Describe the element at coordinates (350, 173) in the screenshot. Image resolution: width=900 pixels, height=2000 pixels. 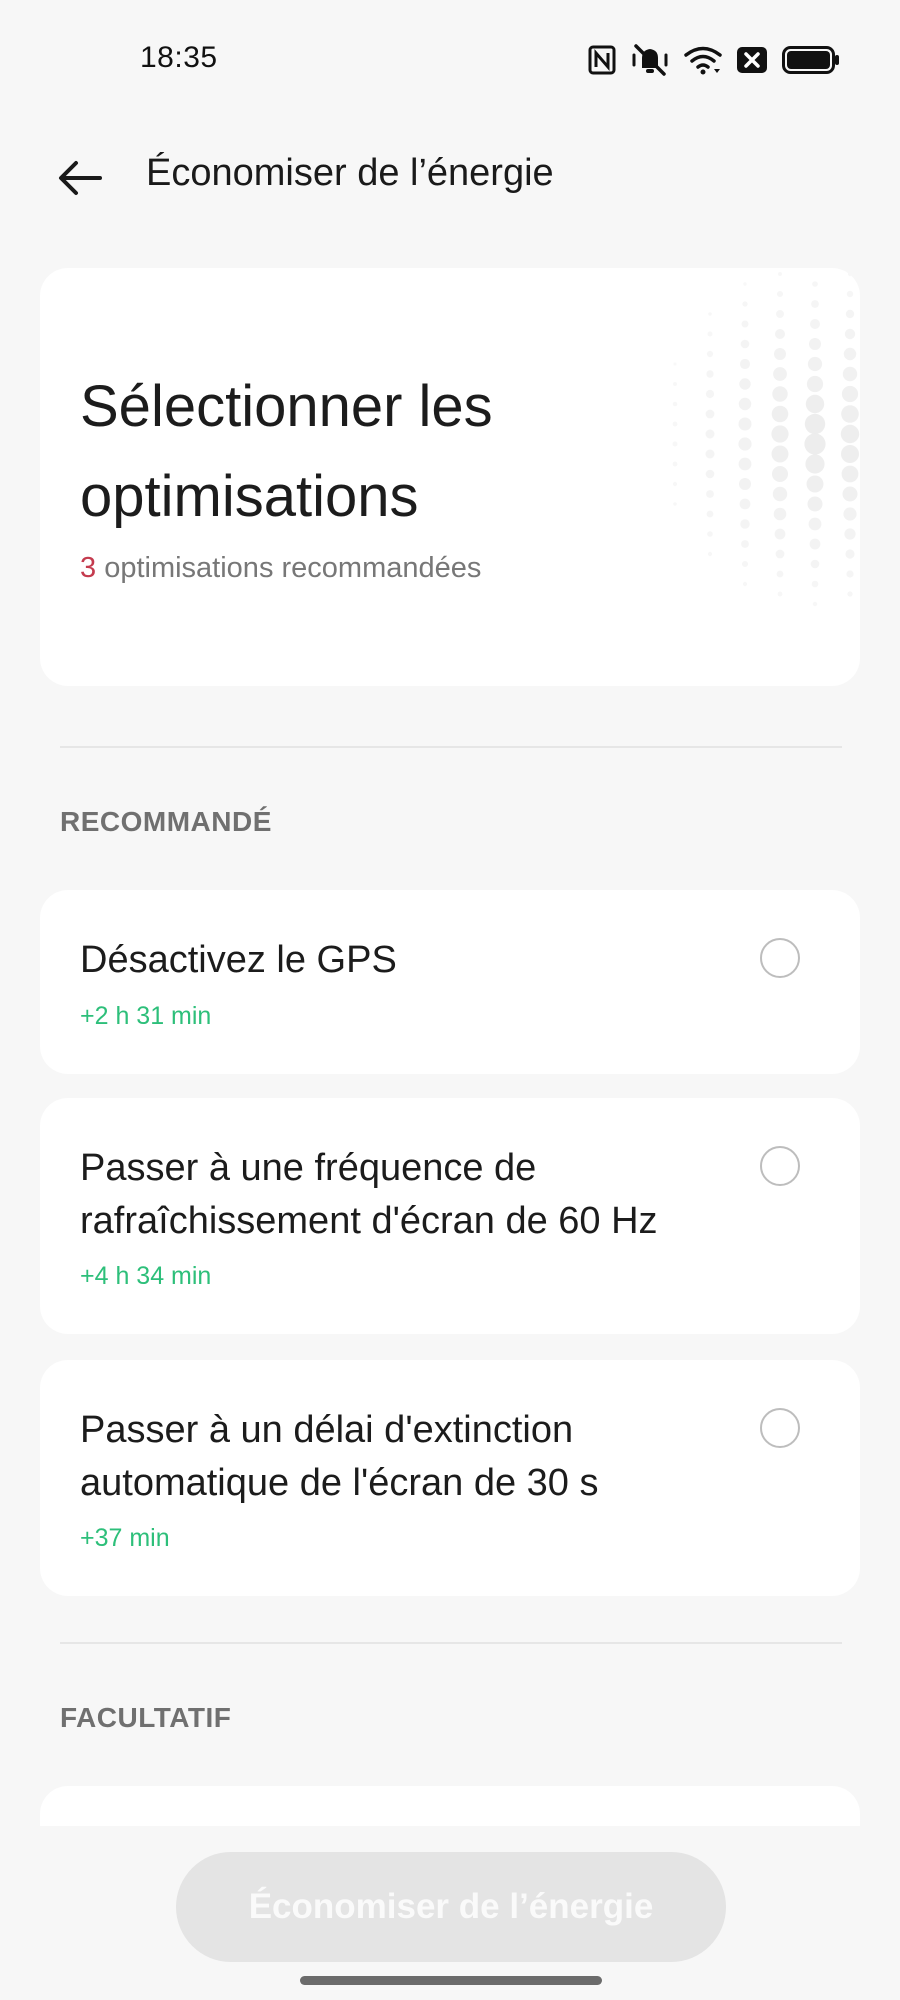
I see `page-title: Économiser de l’énergie` at that location.